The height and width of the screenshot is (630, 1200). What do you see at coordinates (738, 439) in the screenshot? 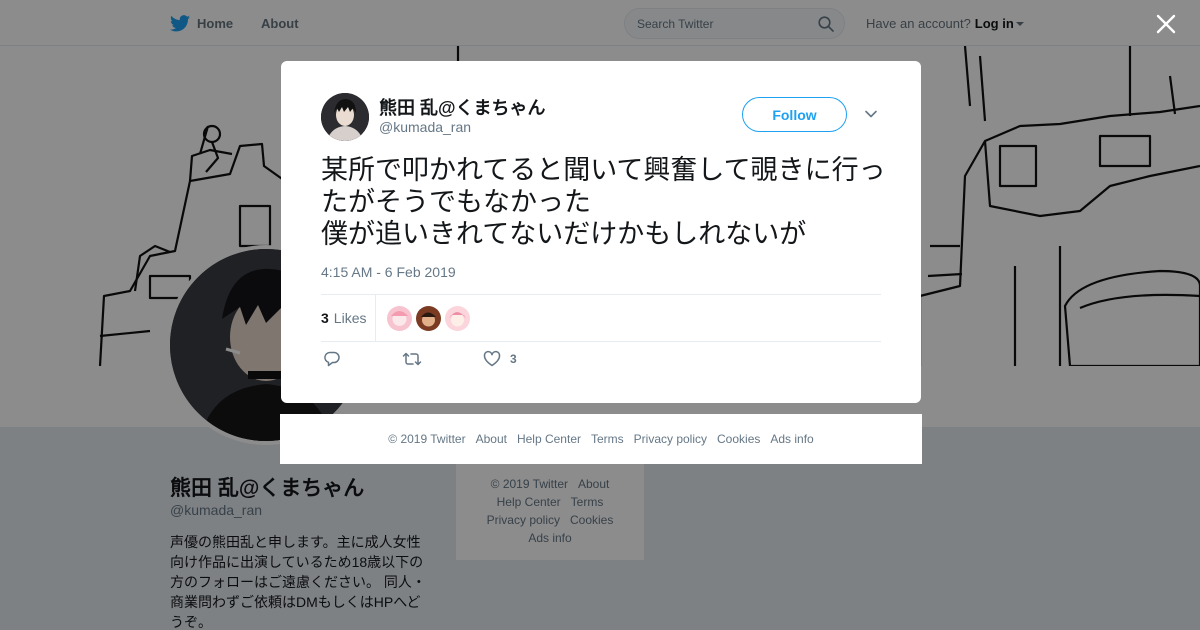
I see `footer-link-cookies: Cookies` at bounding box center [738, 439].